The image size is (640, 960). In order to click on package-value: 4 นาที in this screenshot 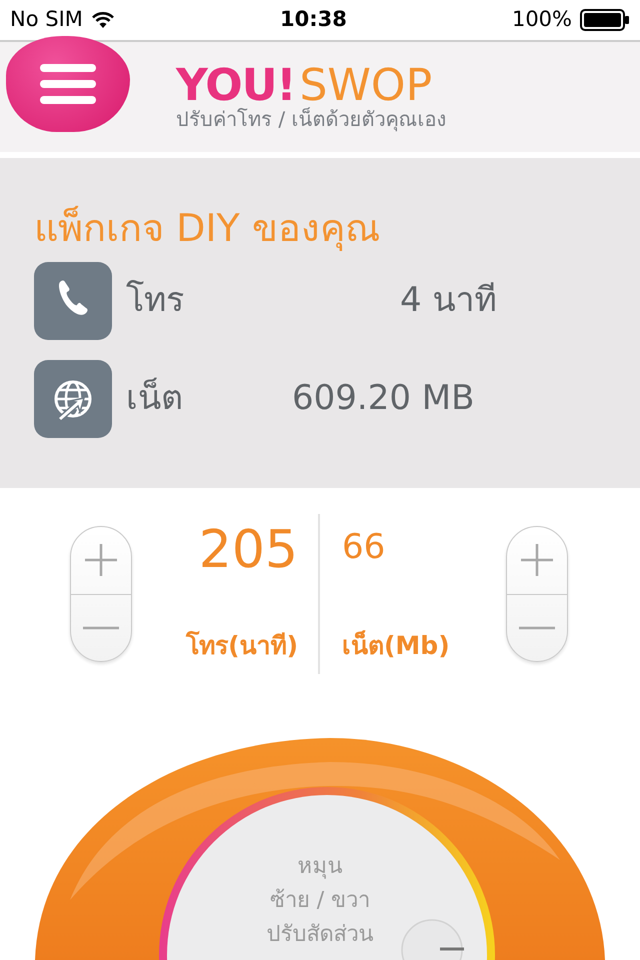, I will do `click(448, 300)`.